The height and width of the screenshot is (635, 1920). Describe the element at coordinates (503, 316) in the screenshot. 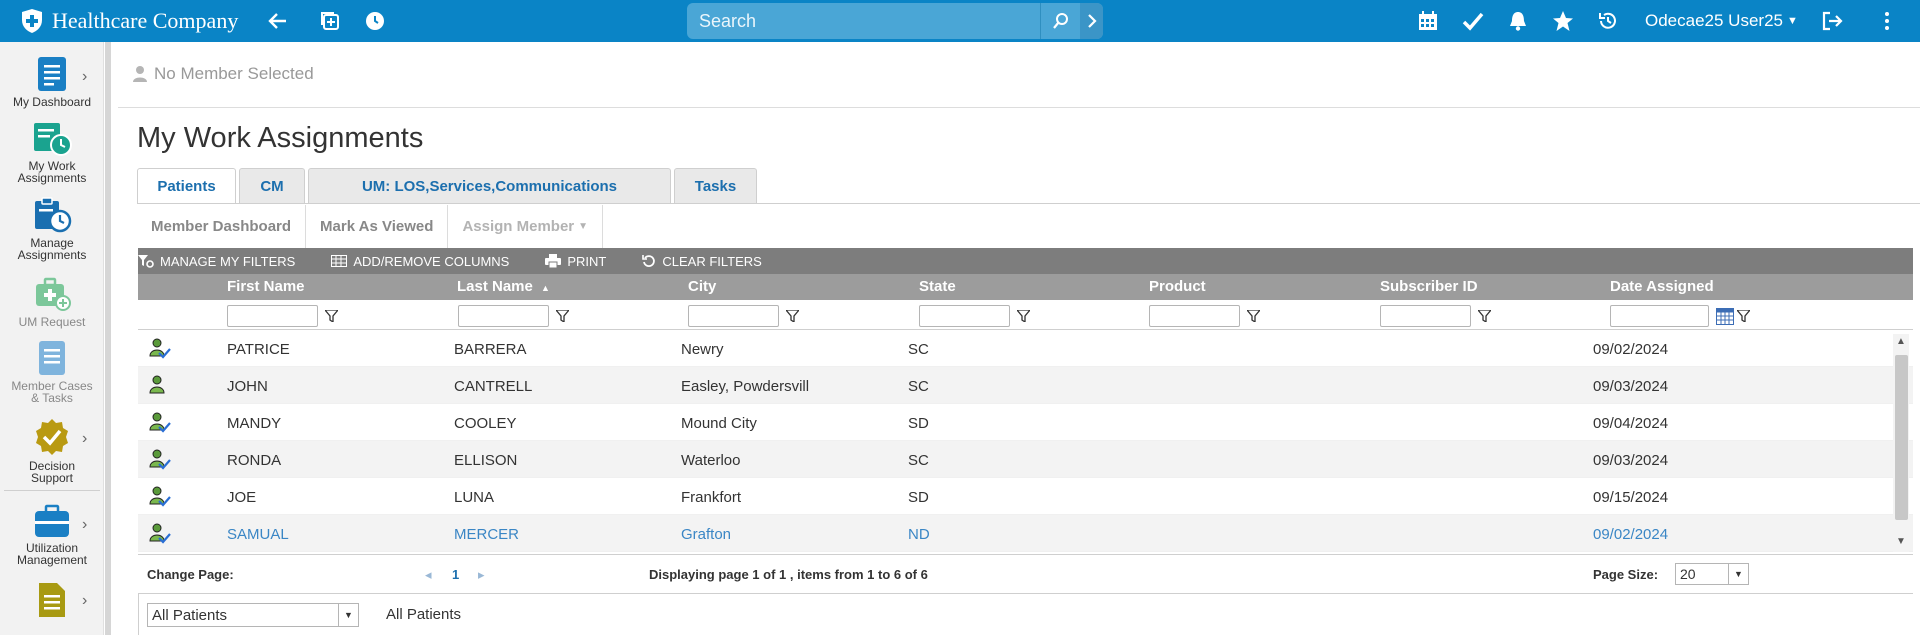

I see `filter-input-last-name` at that location.